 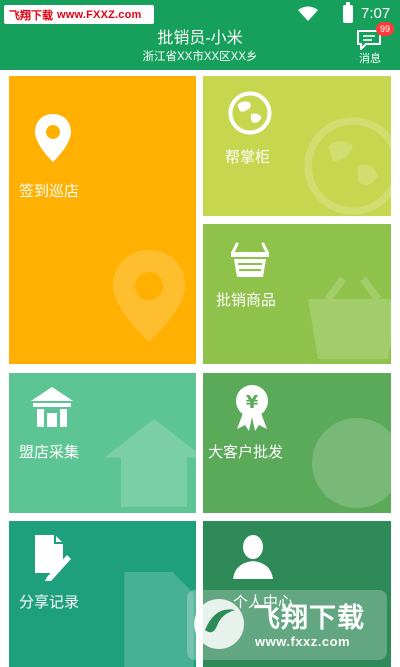 I want to click on page-subtitle: 浙江省XX市XX区XX乡, so click(x=200, y=57).